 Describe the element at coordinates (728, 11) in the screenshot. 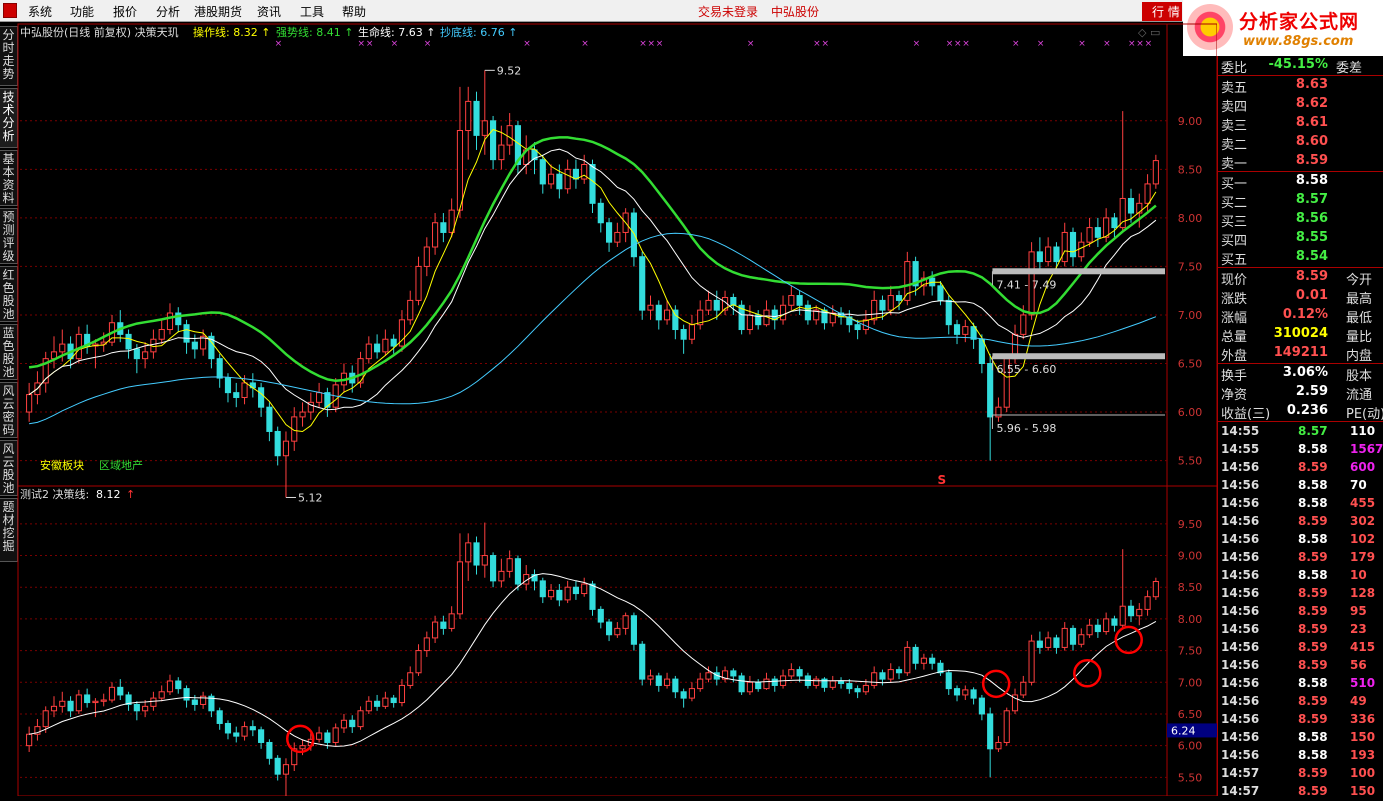

I see `login-status: 交易未登录` at that location.